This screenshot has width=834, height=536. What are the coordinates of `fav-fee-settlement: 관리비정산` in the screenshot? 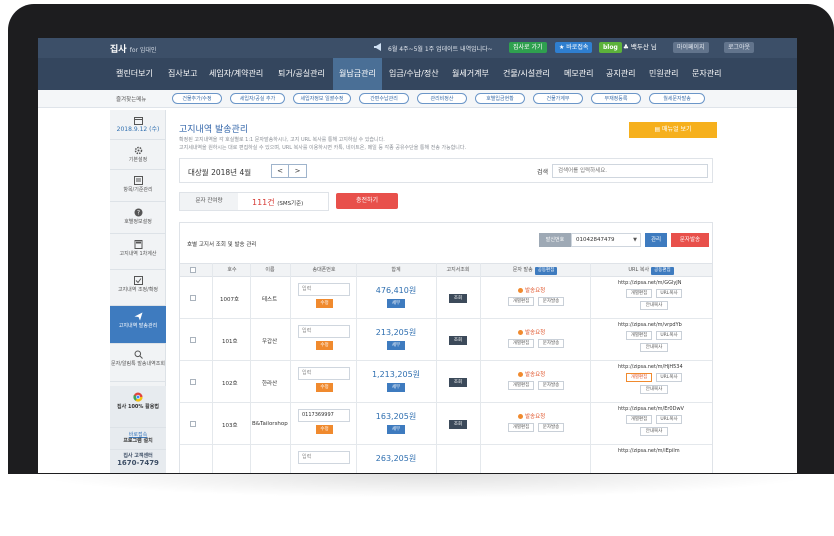 It's located at (442, 98).